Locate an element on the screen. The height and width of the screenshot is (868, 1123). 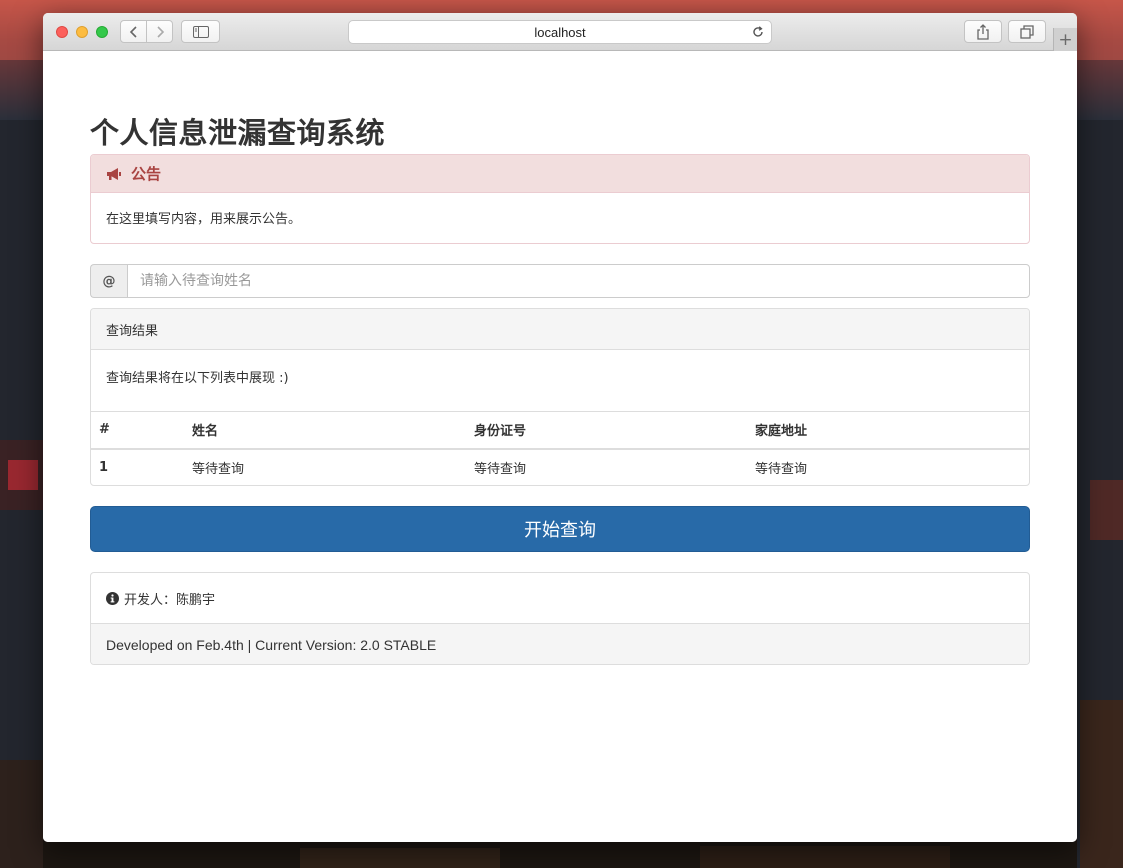
url-text: localhost is located at coordinates (560, 32).